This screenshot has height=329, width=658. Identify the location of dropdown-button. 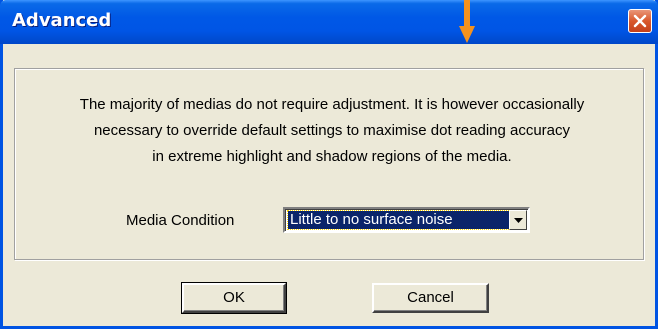
(518, 220).